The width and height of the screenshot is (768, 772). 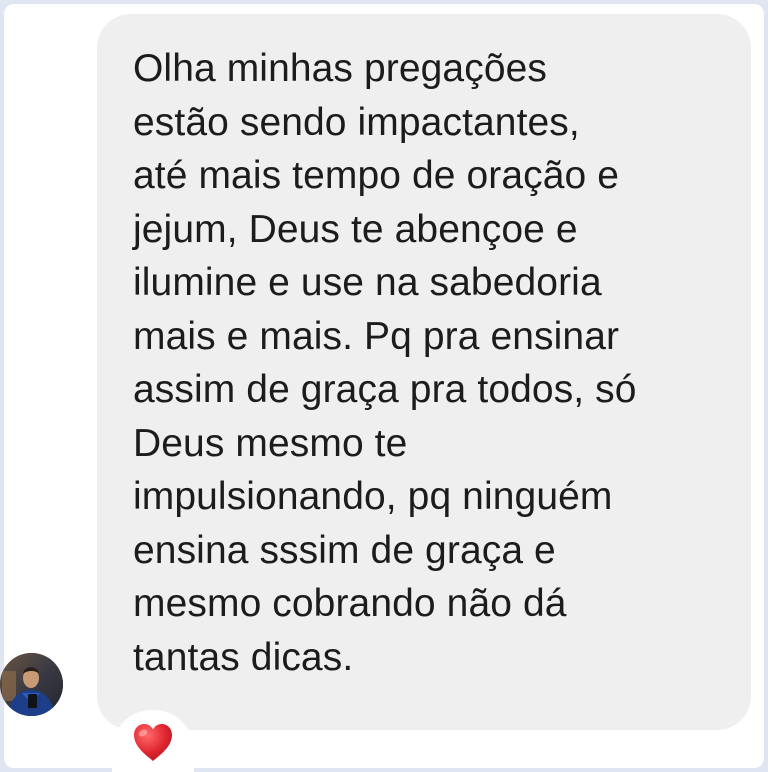 What do you see at coordinates (367, 282) in the screenshot?
I see `message-line: ilumine e use na sabedoria` at bounding box center [367, 282].